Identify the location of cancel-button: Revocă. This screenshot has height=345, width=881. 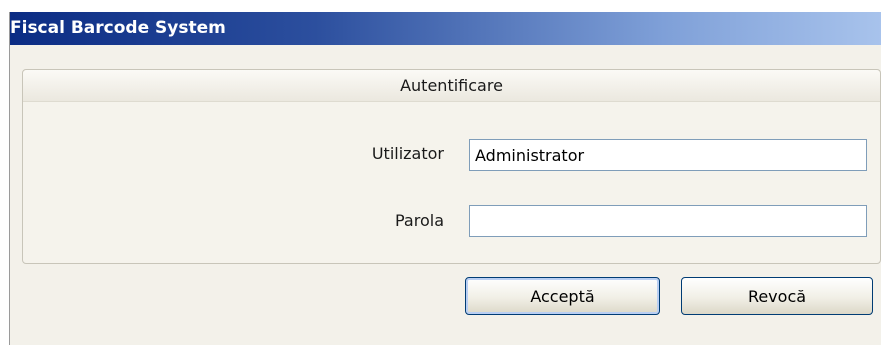
(777, 296).